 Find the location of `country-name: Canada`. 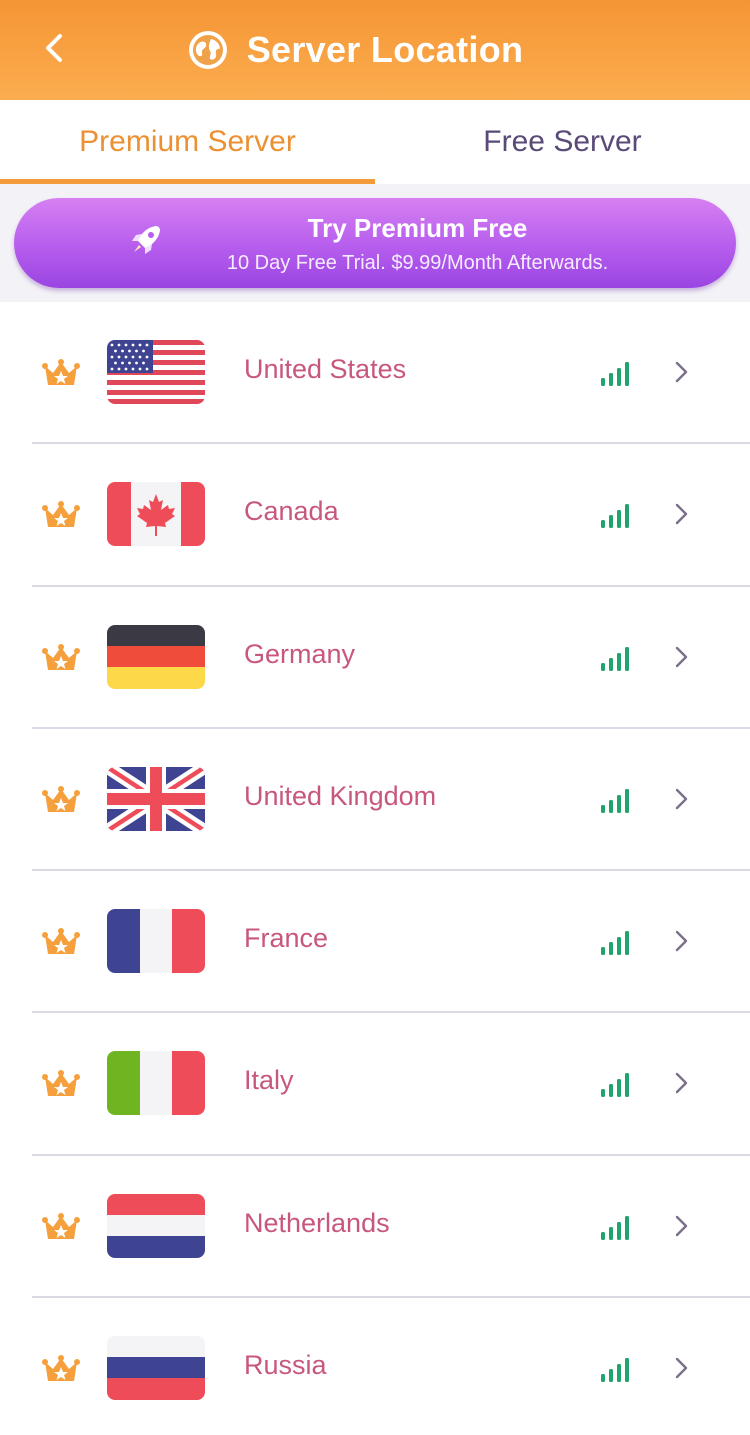

country-name: Canada is located at coordinates (291, 511).